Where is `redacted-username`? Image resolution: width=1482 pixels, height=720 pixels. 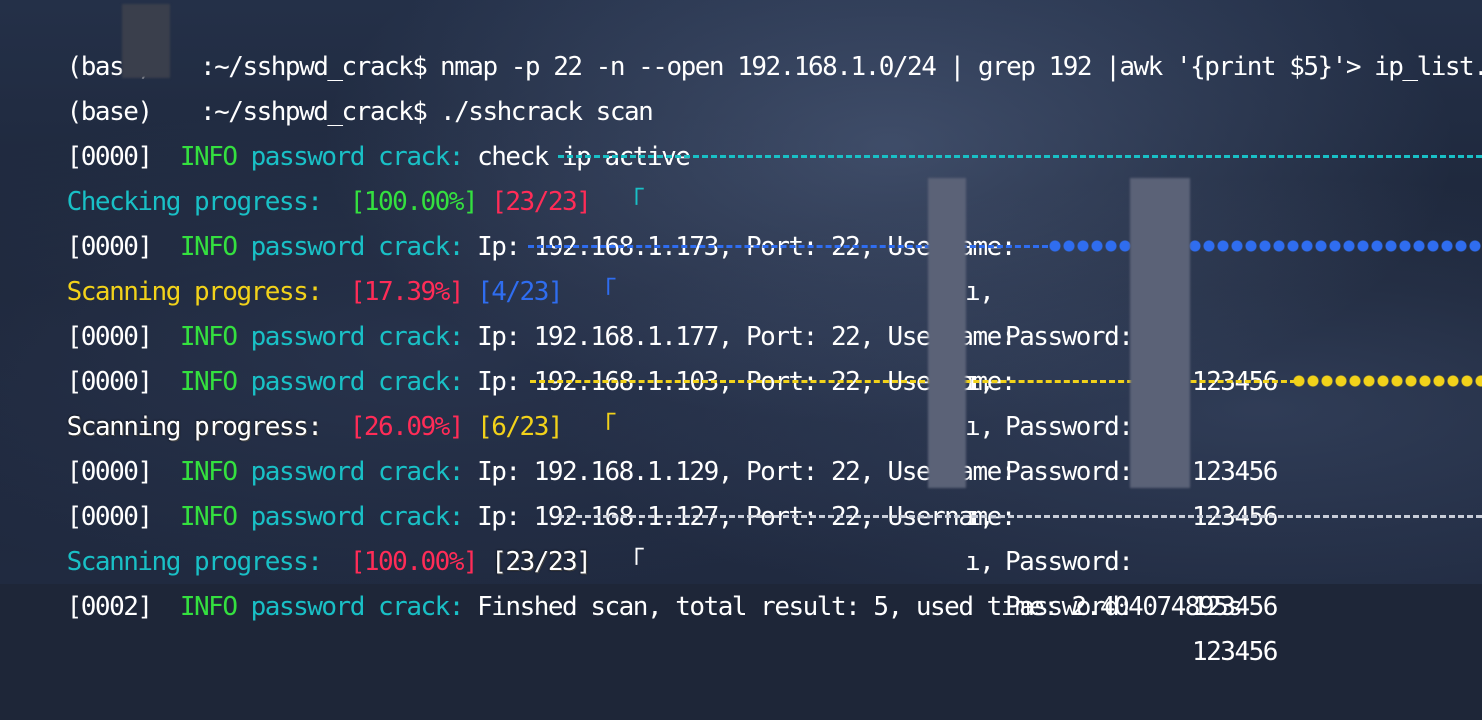
redacted-username is located at coordinates (947, 333).